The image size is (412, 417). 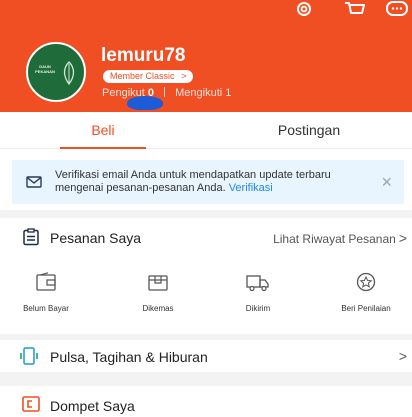 What do you see at coordinates (158, 302) in the screenshot?
I see `status-dikemas: Dikemas` at bounding box center [158, 302].